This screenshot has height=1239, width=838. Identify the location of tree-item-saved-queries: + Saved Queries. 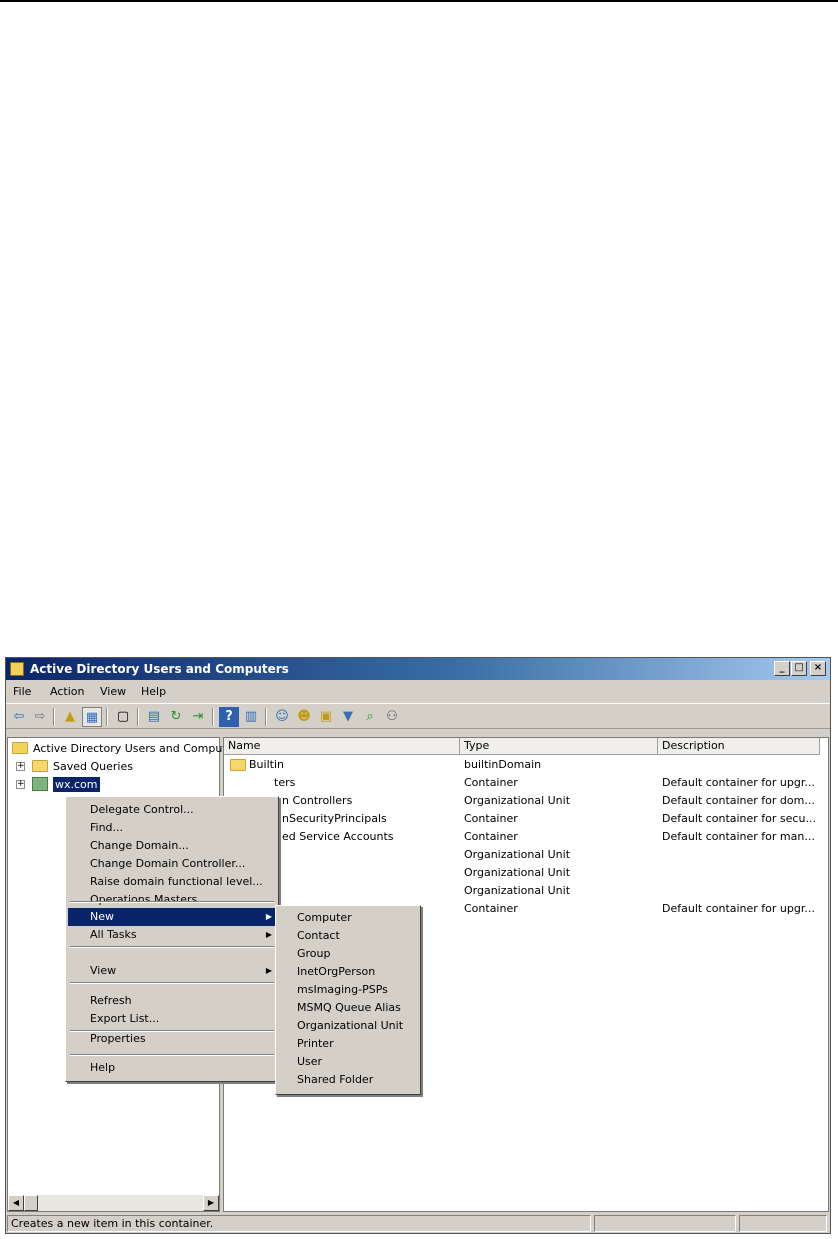
(113, 767).